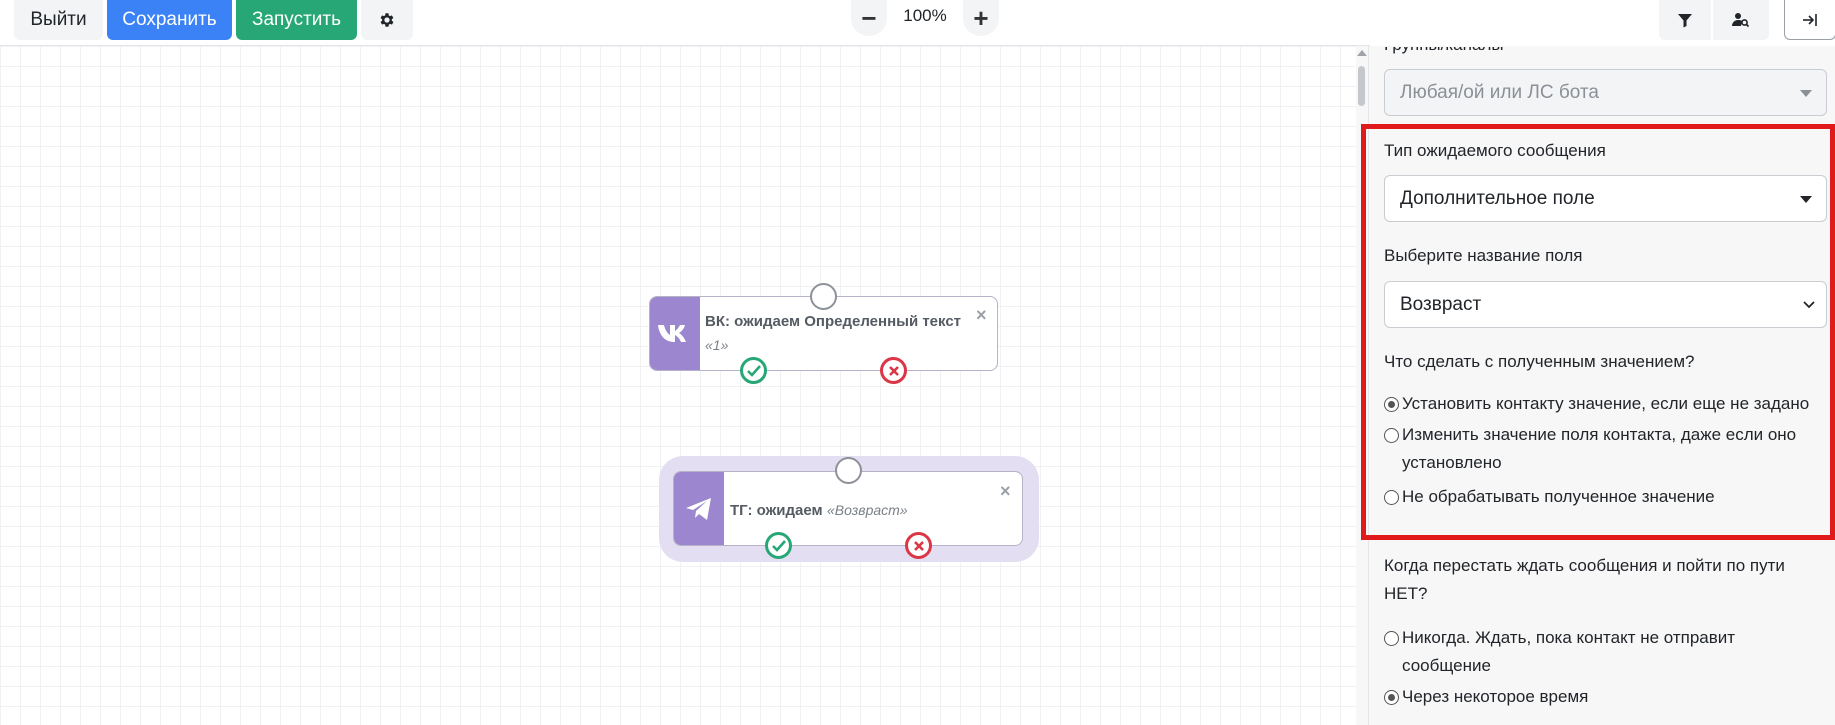 The height and width of the screenshot is (725, 1835). Describe the element at coordinates (869, 18) in the screenshot. I see `zoom-out-button: −` at that location.